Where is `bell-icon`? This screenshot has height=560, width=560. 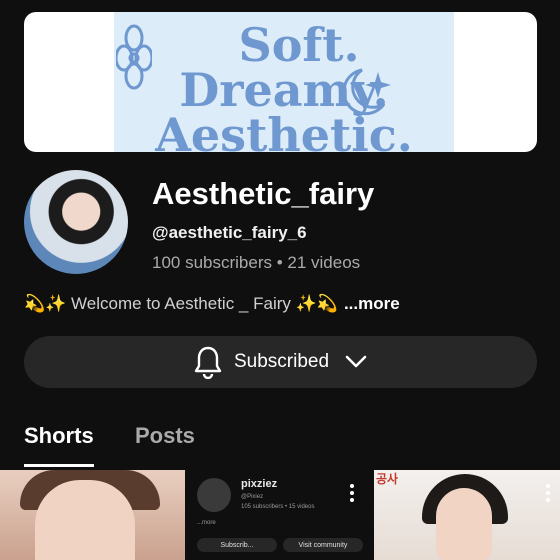 bell-icon is located at coordinates (208, 362).